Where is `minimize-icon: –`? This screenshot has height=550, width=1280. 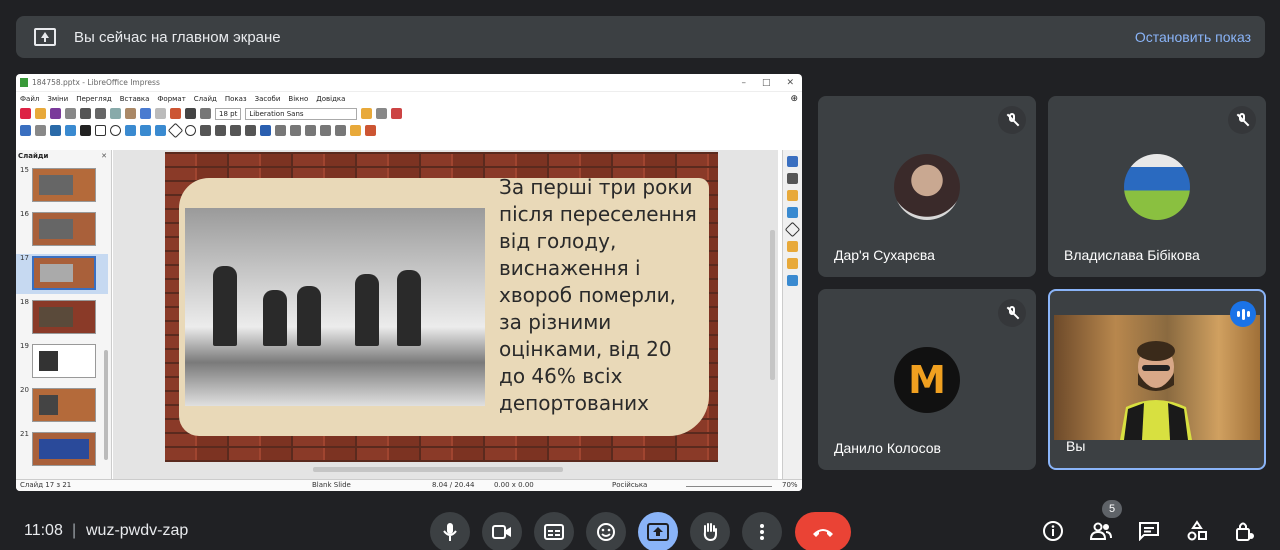 minimize-icon: – is located at coordinates (743, 83).